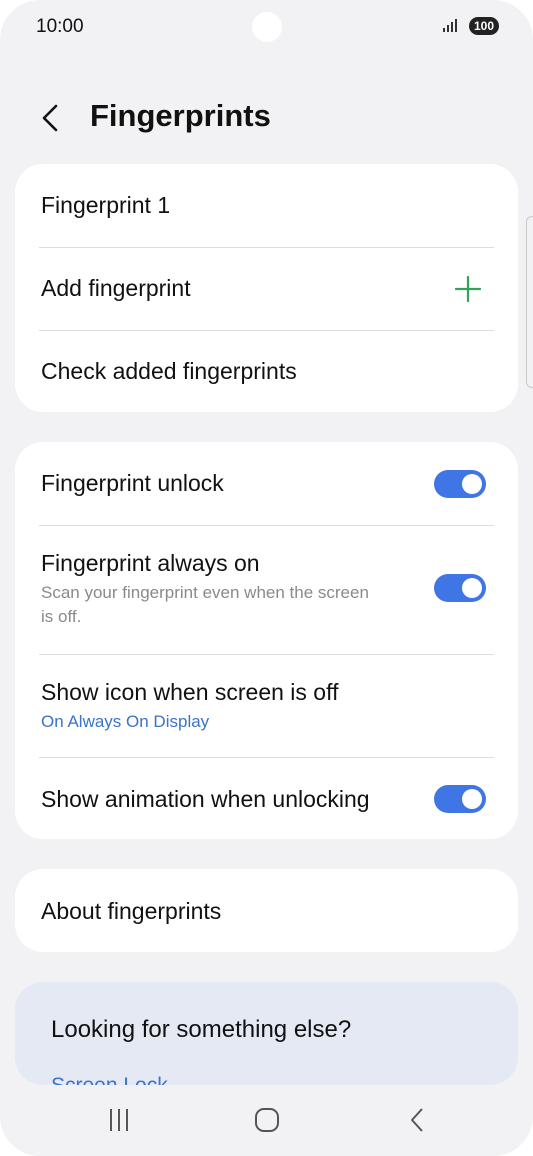  I want to click on status-bar: 10:00 100, so click(266, 27).